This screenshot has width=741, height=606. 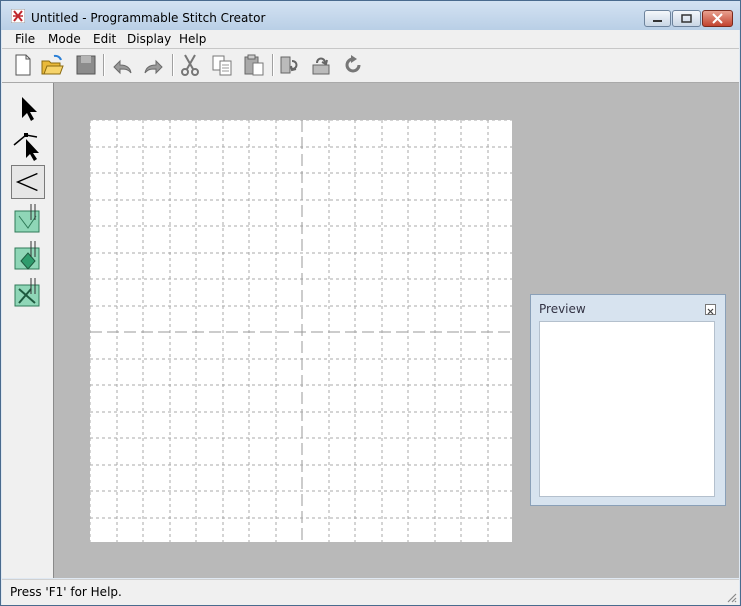 What do you see at coordinates (28, 108) in the screenshot?
I see `select-arrow-icon` at bounding box center [28, 108].